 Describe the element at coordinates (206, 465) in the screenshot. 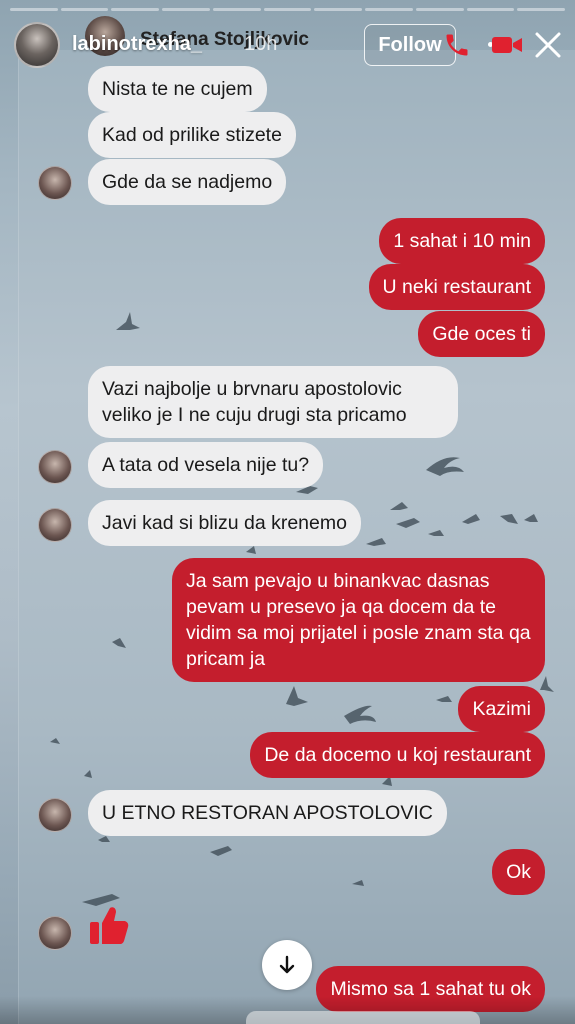

I see `message-incoming: A tata od vesela nije tu?` at that location.